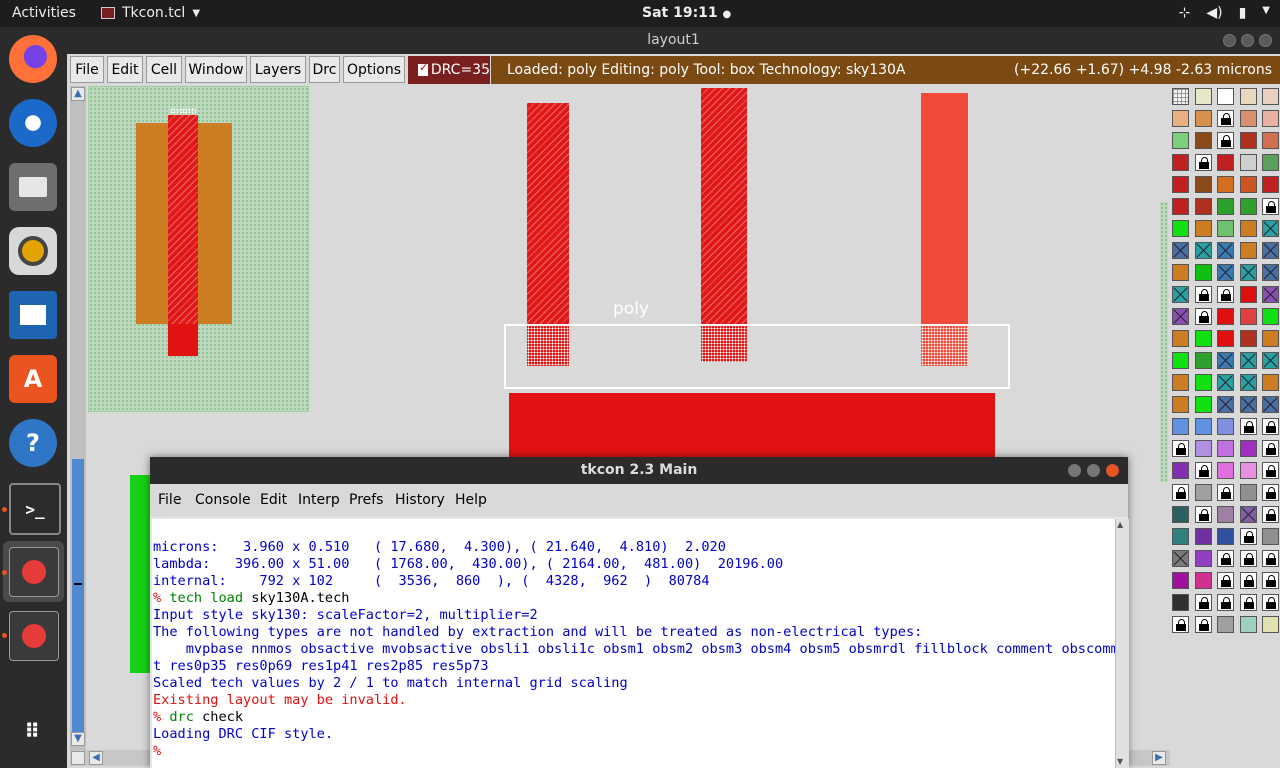 This screenshot has width=1280, height=768. I want to click on tkcon-minimize-button, so click(1074, 470).